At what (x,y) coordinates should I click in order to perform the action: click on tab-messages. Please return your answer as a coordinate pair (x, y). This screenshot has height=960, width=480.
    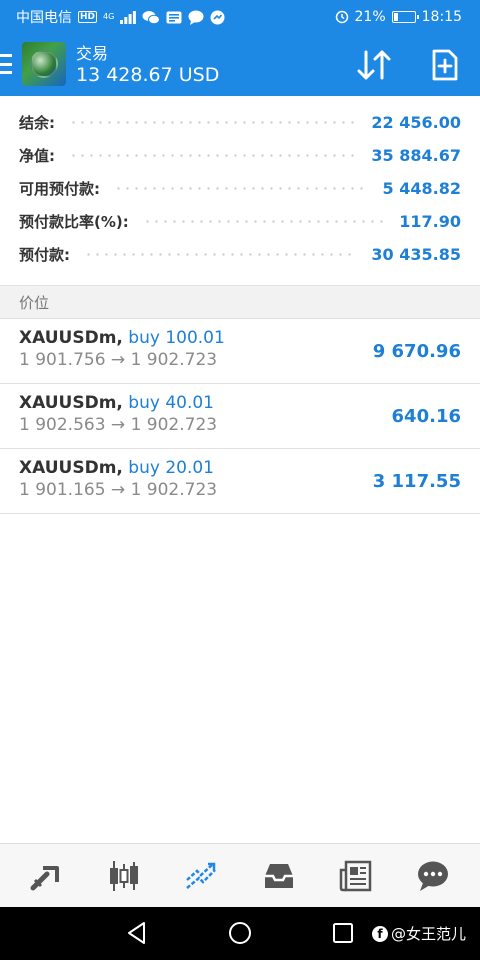
    Looking at the image, I should click on (433, 876).